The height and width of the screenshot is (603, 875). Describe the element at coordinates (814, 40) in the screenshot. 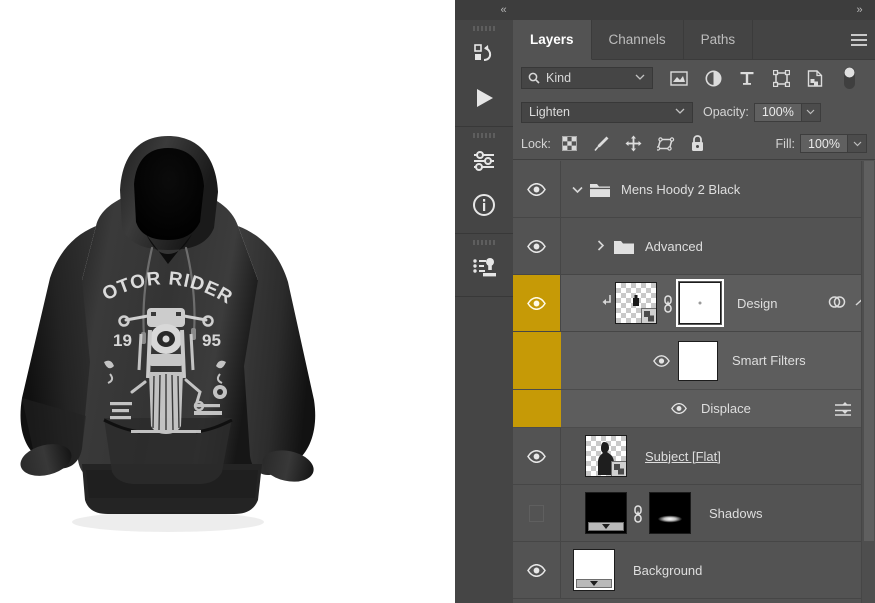

I see `tabbar-filler` at that location.